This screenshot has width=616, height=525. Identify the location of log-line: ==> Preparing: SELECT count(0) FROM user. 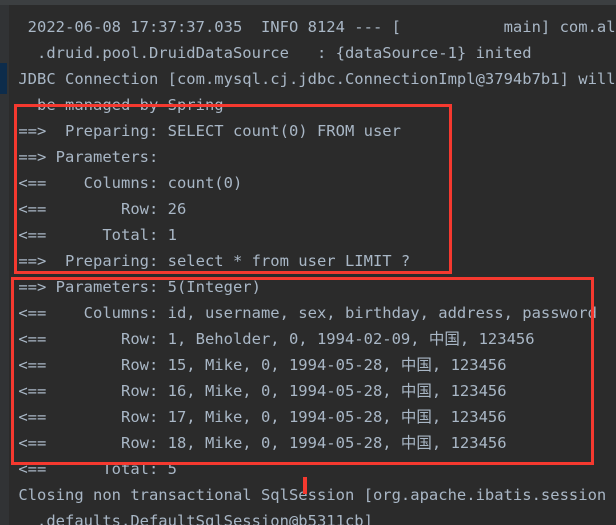
(205, 131).